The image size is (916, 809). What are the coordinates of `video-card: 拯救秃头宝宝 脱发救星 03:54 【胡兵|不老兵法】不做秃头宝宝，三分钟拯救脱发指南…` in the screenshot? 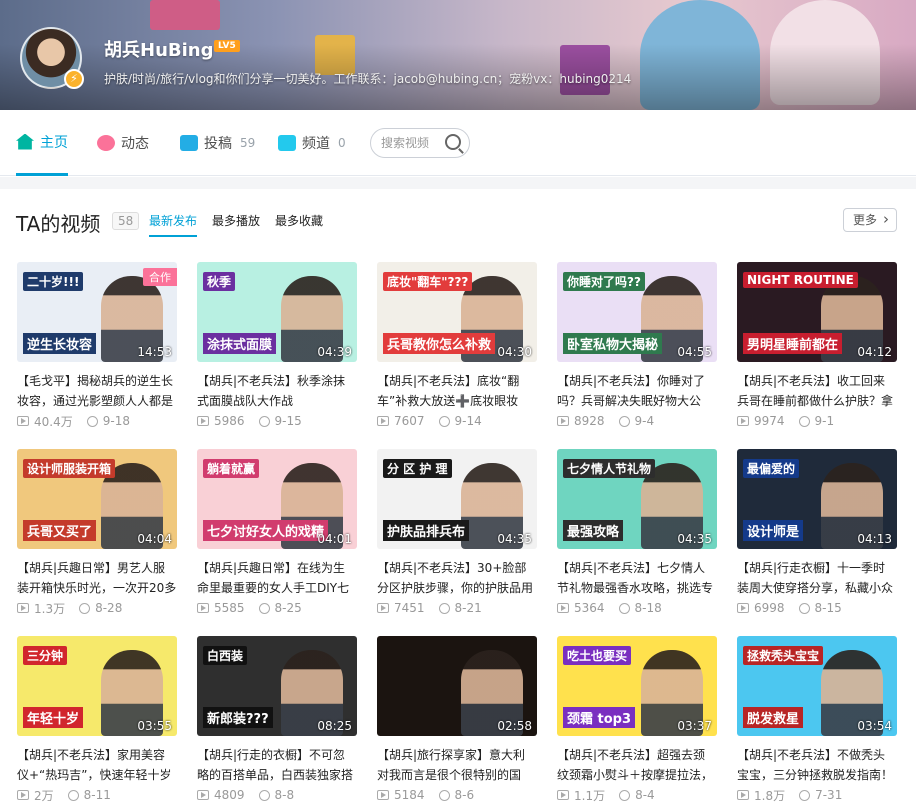 It's located at (818, 720).